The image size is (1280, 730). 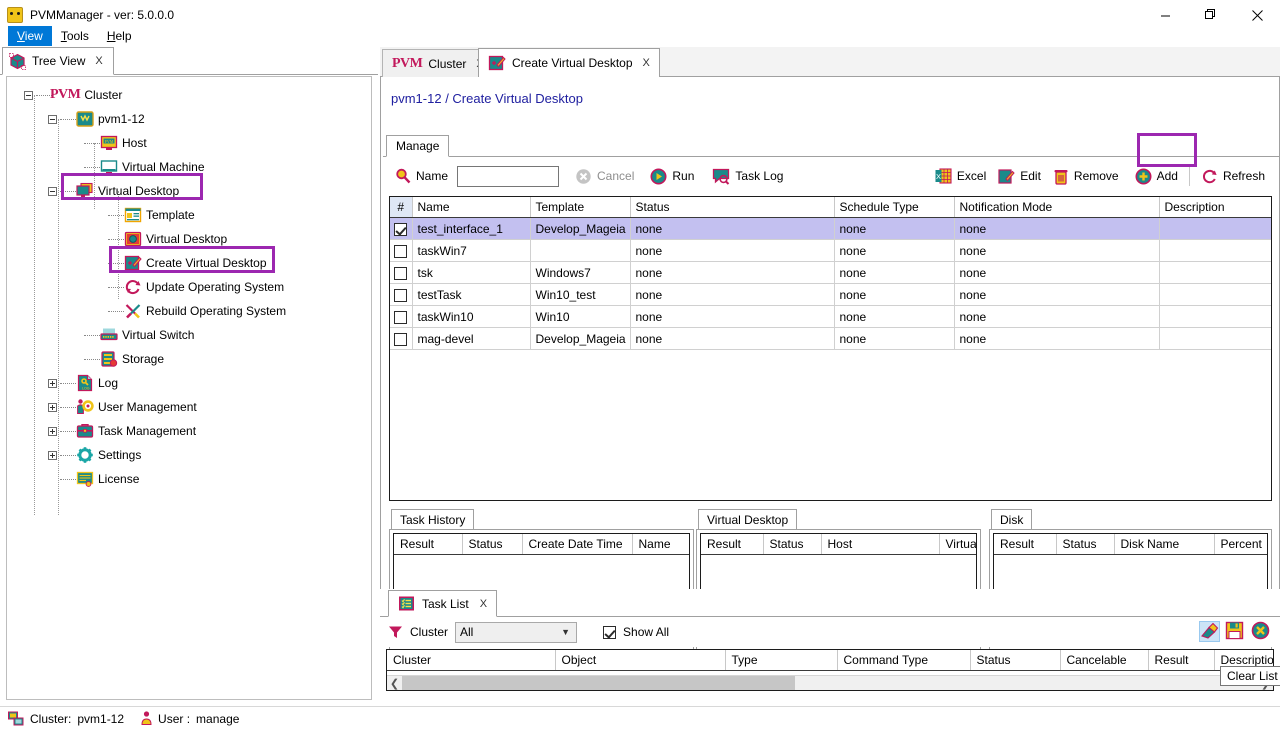 What do you see at coordinates (580, 207) in the screenshot?
I see `column-header-template: Template` at bounding box center [580, 207].